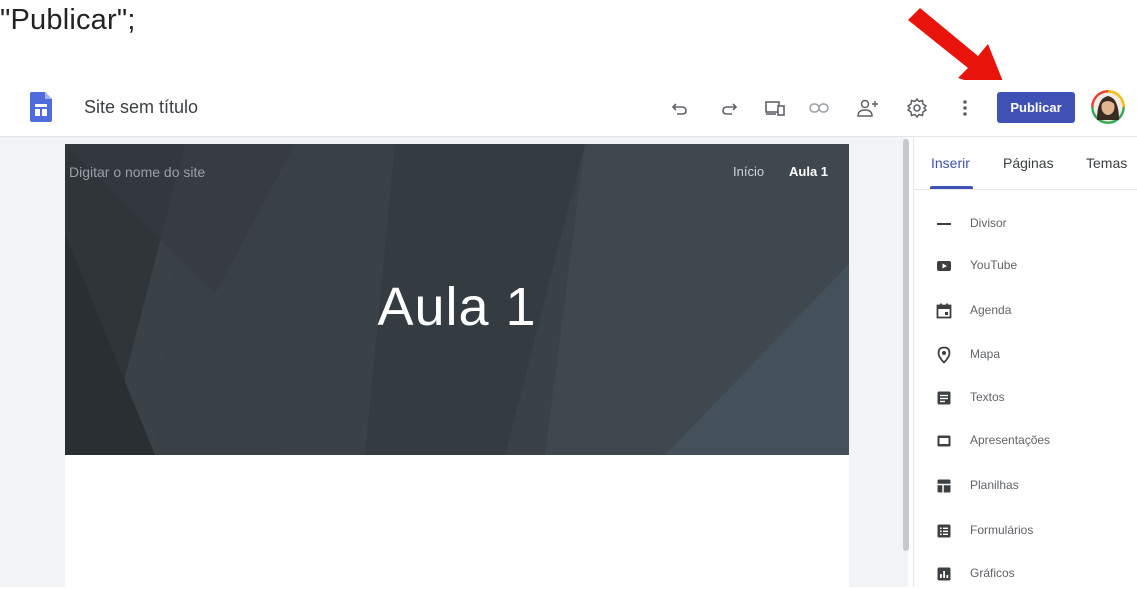  I want to click on nav-link-current: Aula 1, so click(808, 171).